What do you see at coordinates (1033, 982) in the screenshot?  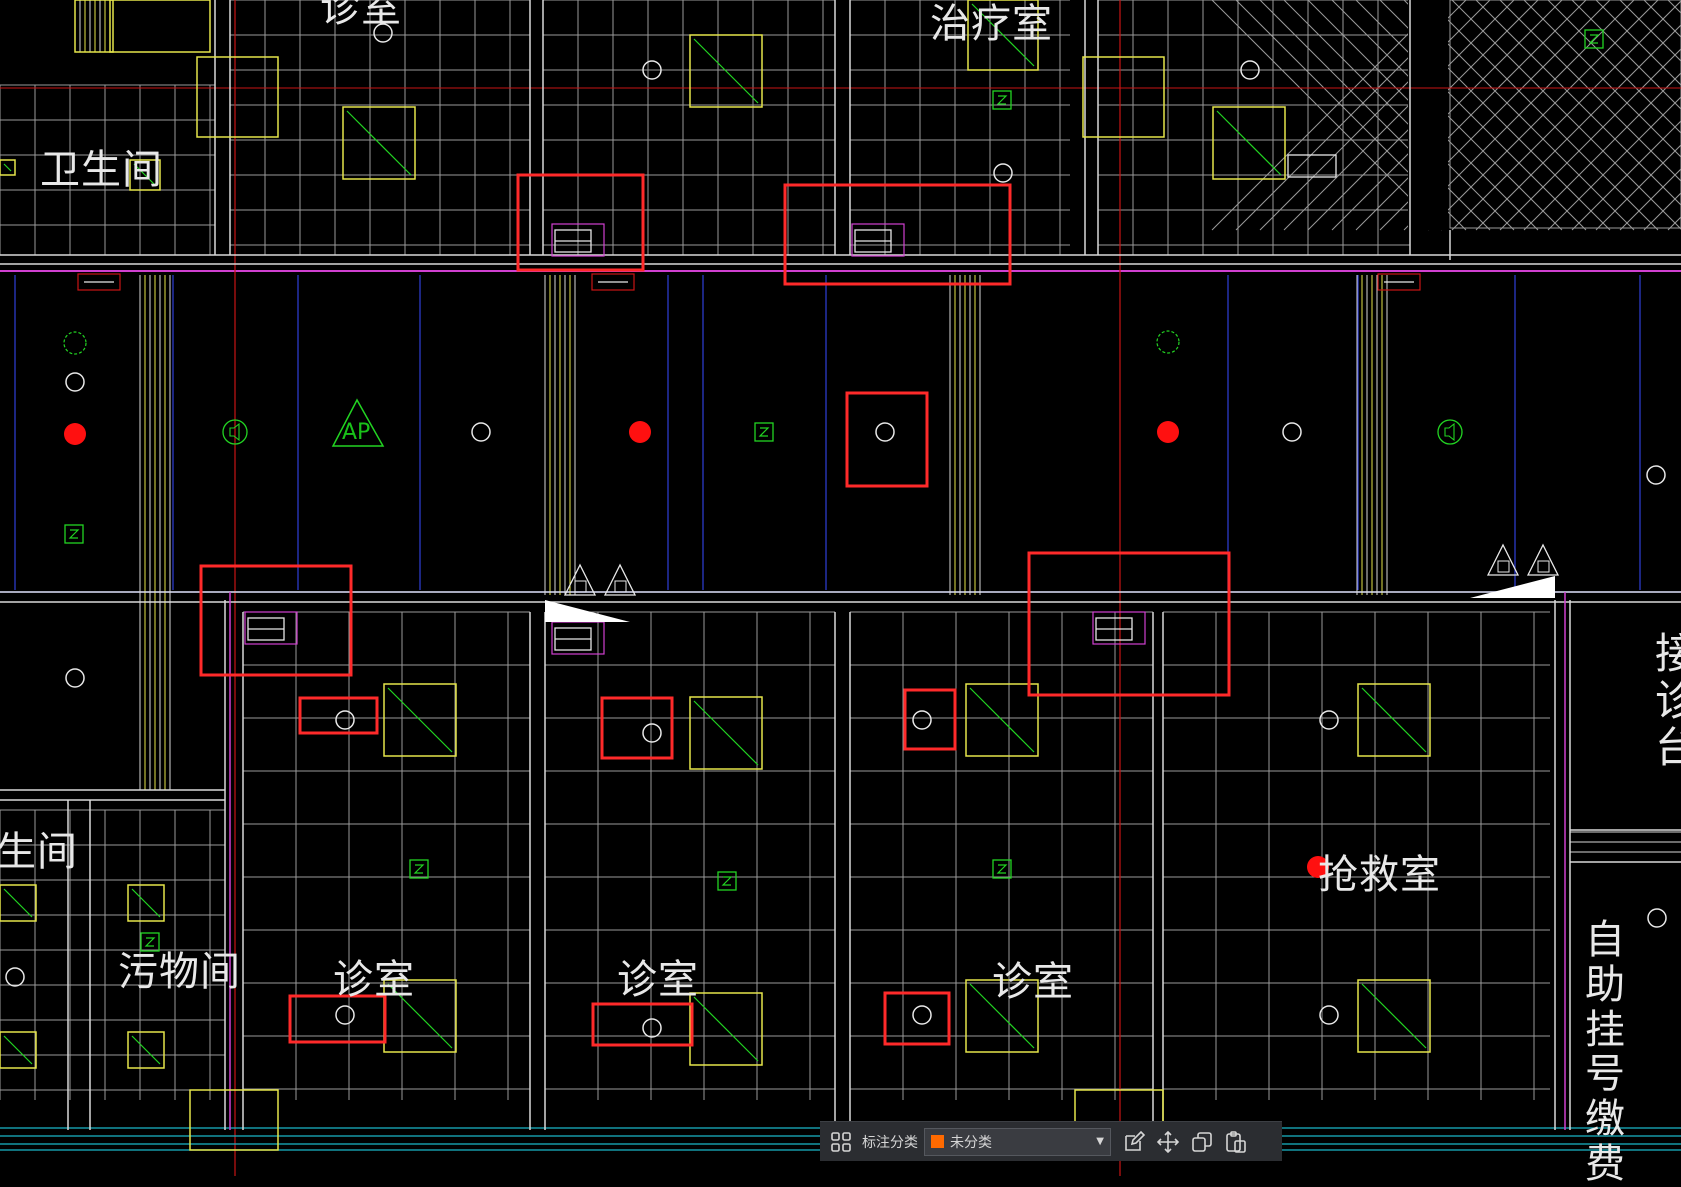 I see `room-label-clinic-3: 诊室` at bounding box center [1033, 982].